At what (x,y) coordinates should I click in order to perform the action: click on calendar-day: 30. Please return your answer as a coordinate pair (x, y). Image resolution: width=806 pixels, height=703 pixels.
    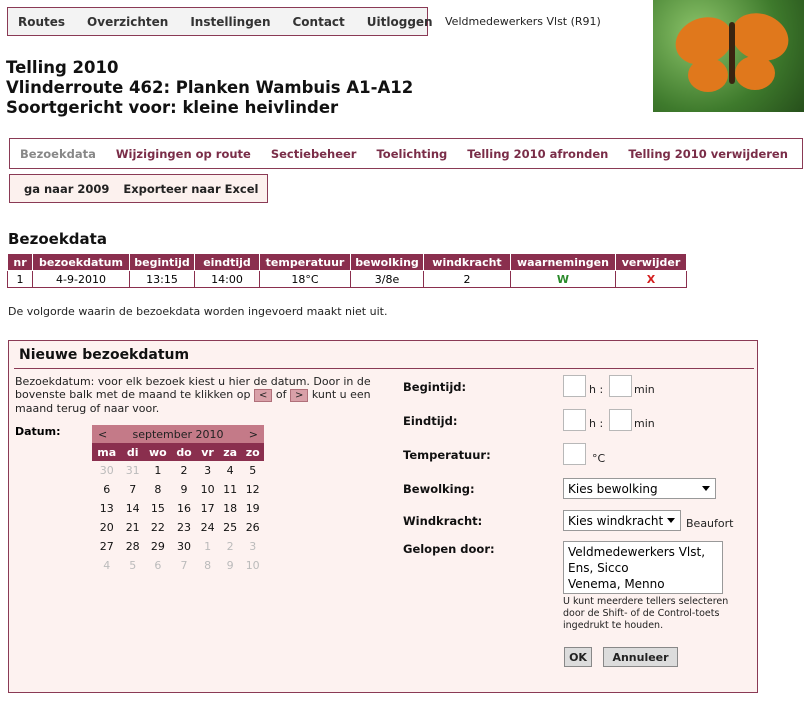
    Looking at the image, I should click on (184, 546).